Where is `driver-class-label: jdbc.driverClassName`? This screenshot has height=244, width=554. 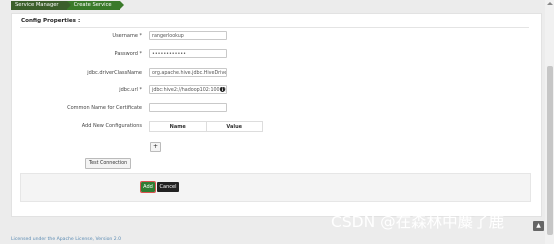 driver-class-label: jdbc.driverClassName is located at coordinates (114, 73).